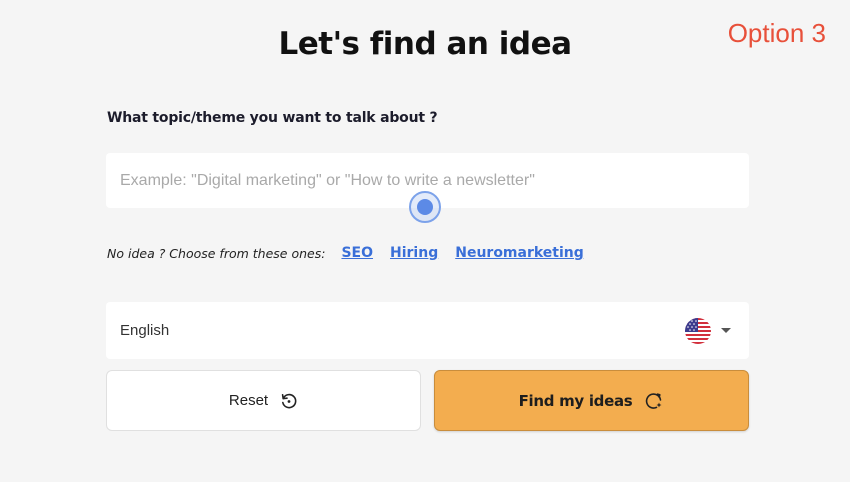  What do you see at coordinates (248, 400) in the screenshot?
I see `reset-button-label: Reset` at bounding box center [248, 400].